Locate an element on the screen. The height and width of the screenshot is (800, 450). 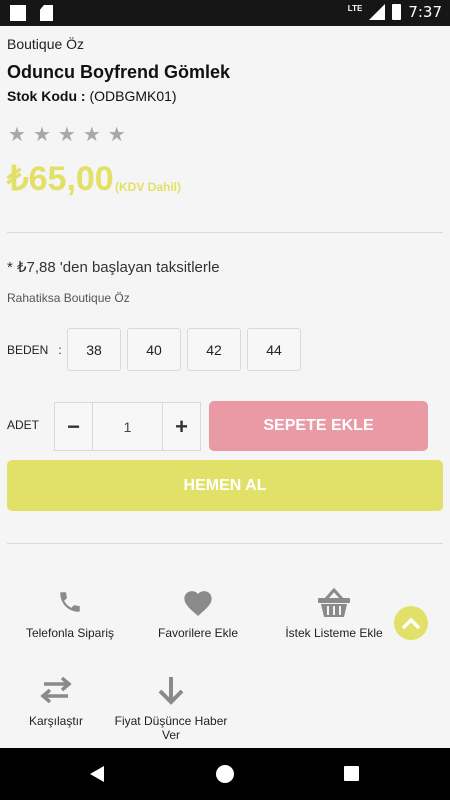
compare-arrows-icon is located at coordinates (56, 690).